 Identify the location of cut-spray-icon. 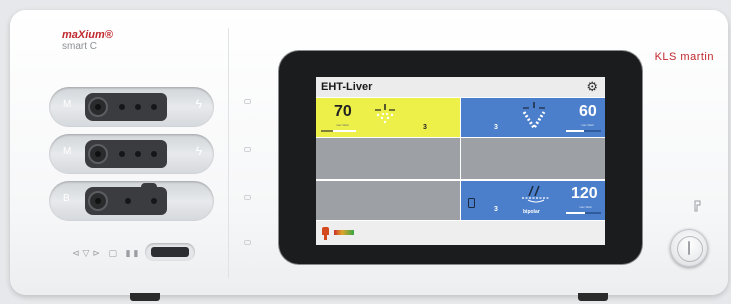
(385, 114).